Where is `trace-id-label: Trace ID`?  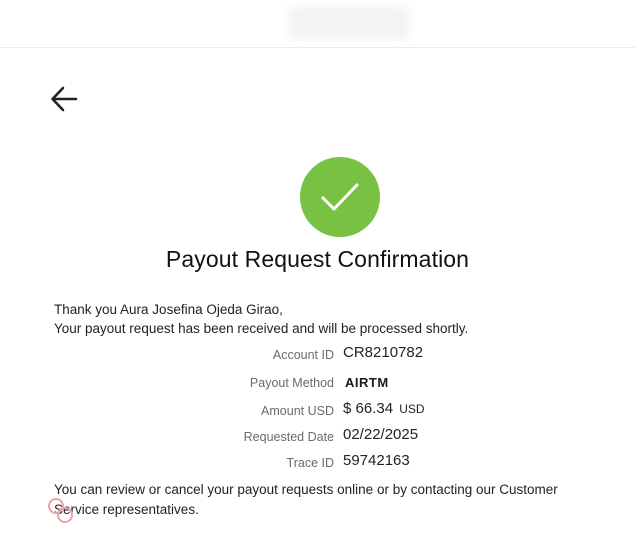 trace-id-label: Trace ID is located at coordinates (310, 463).